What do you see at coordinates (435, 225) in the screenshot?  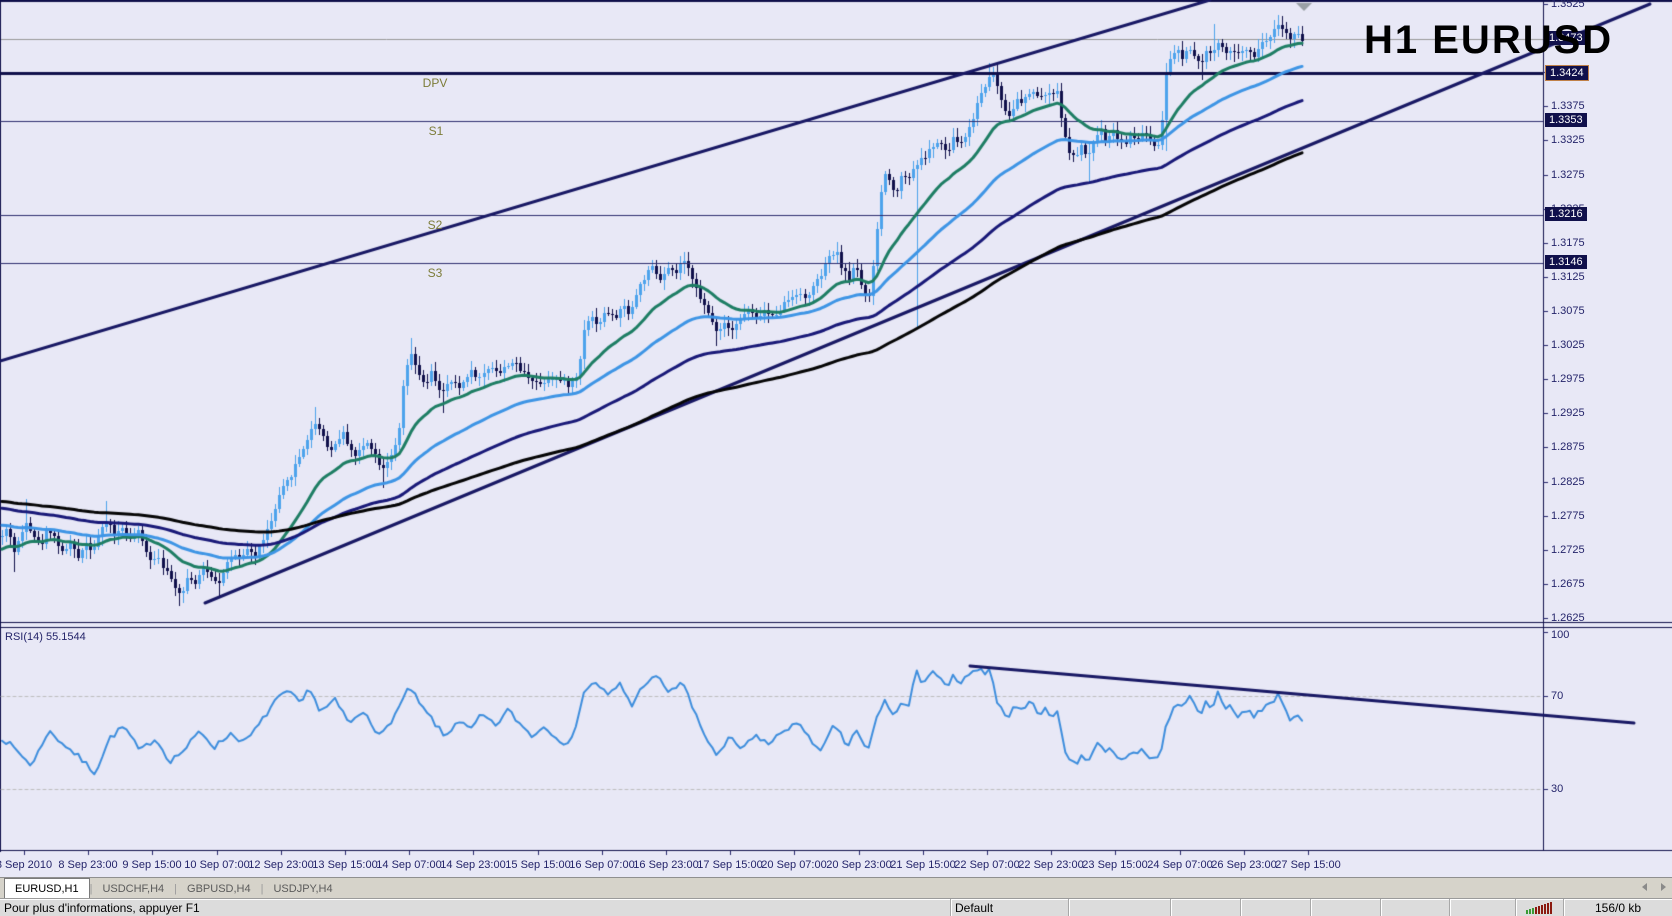 I see `pivot-level-label: S2` at bounding box center [435, 225].